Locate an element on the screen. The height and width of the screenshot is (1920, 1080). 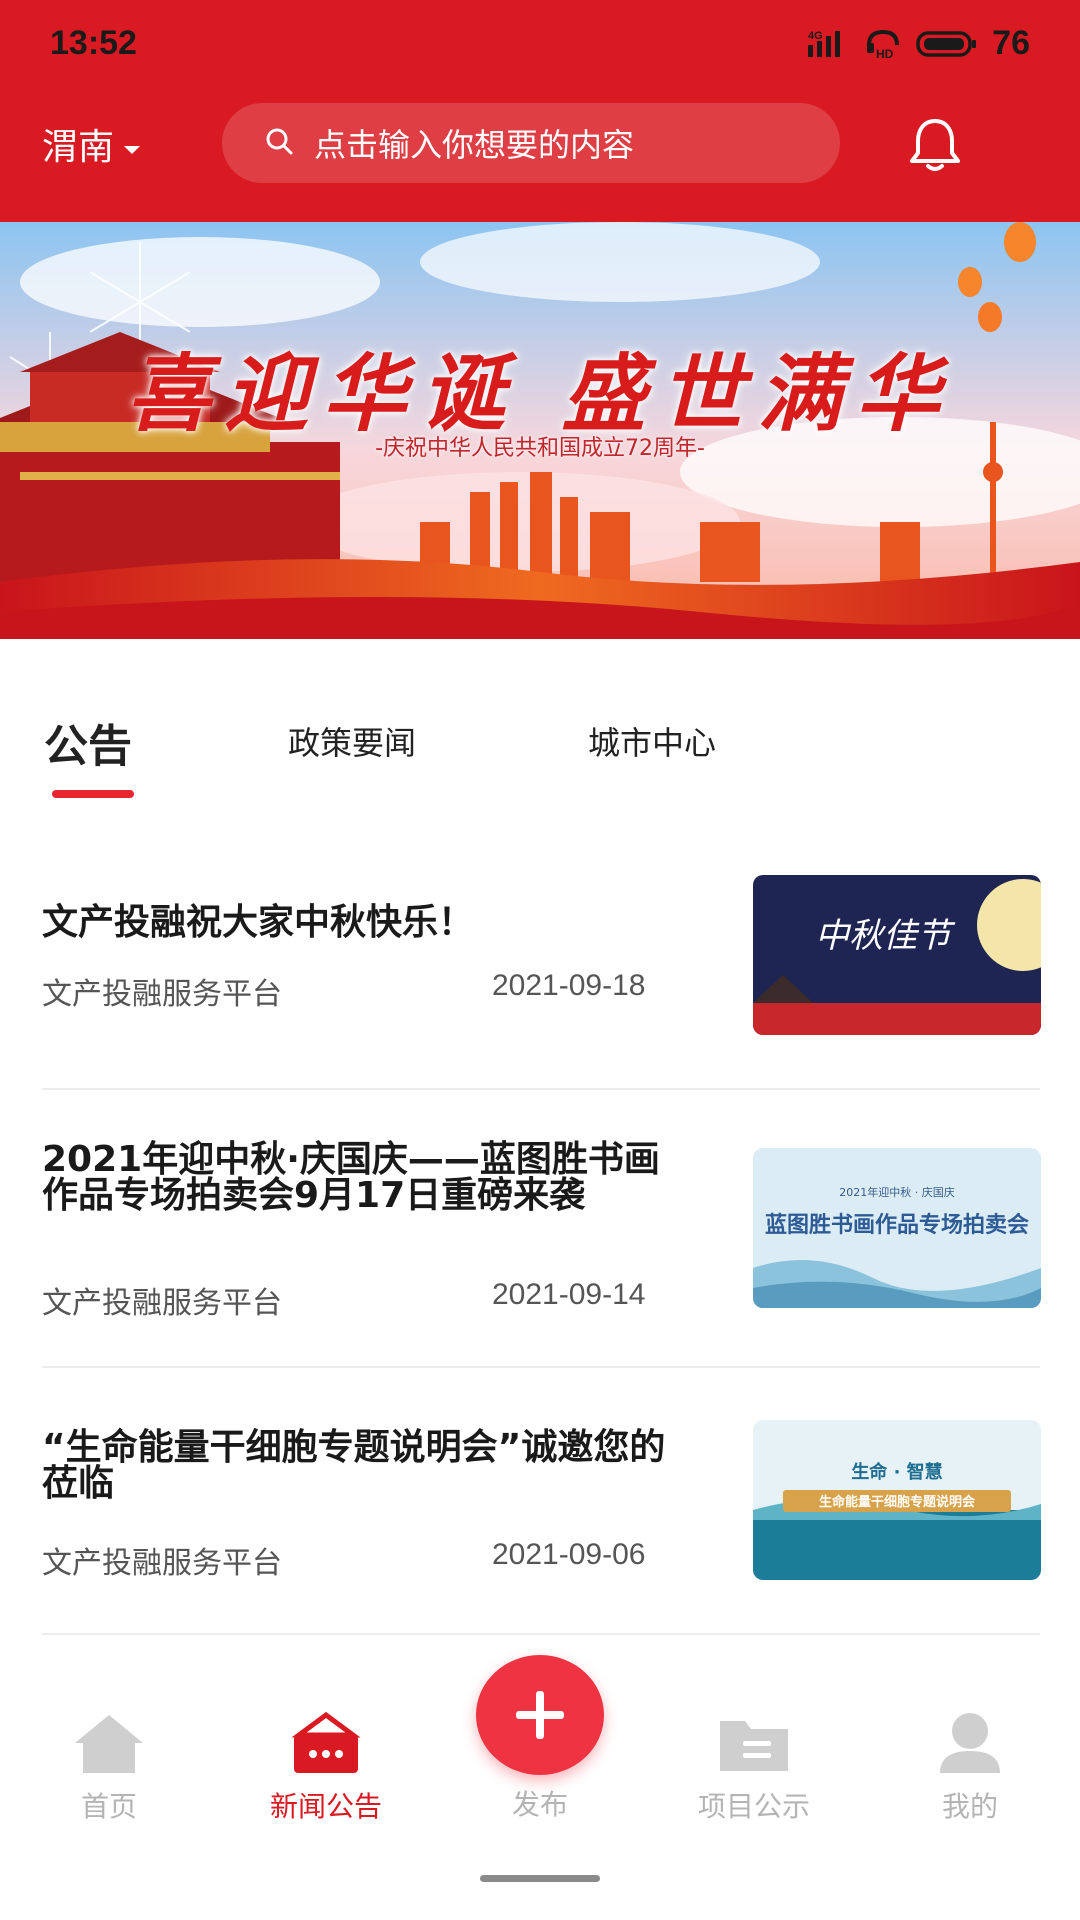
search-placeholder: 点击输入你想要的内容 is located at coordinates (474, 145).